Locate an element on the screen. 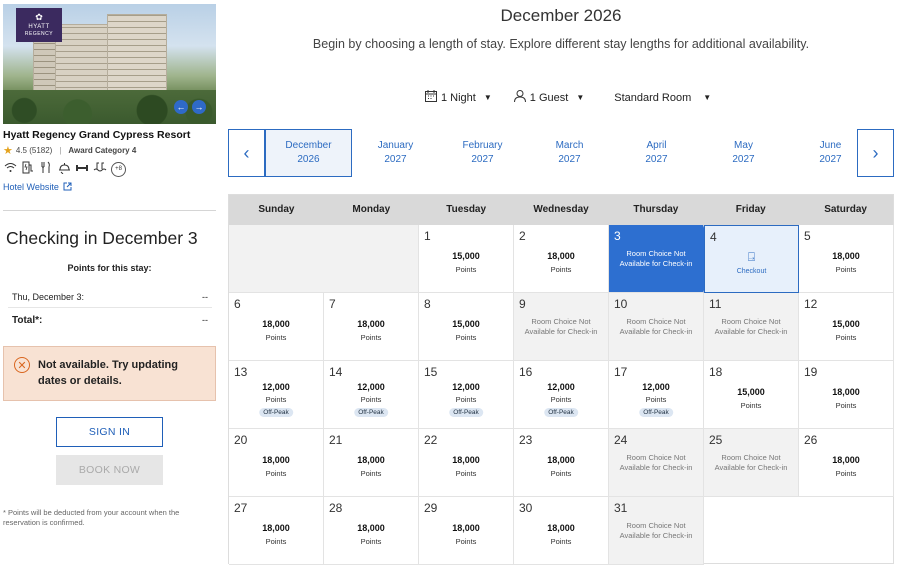  day-number: 18 is located at coordinates (716, 372).